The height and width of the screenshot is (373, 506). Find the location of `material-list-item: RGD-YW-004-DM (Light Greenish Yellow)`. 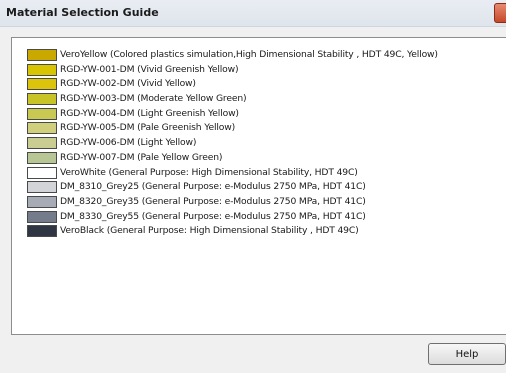

material-list-item: RGD-YW-004-DM (Light Greenish Yellow) is located at coordinates (259, 114).